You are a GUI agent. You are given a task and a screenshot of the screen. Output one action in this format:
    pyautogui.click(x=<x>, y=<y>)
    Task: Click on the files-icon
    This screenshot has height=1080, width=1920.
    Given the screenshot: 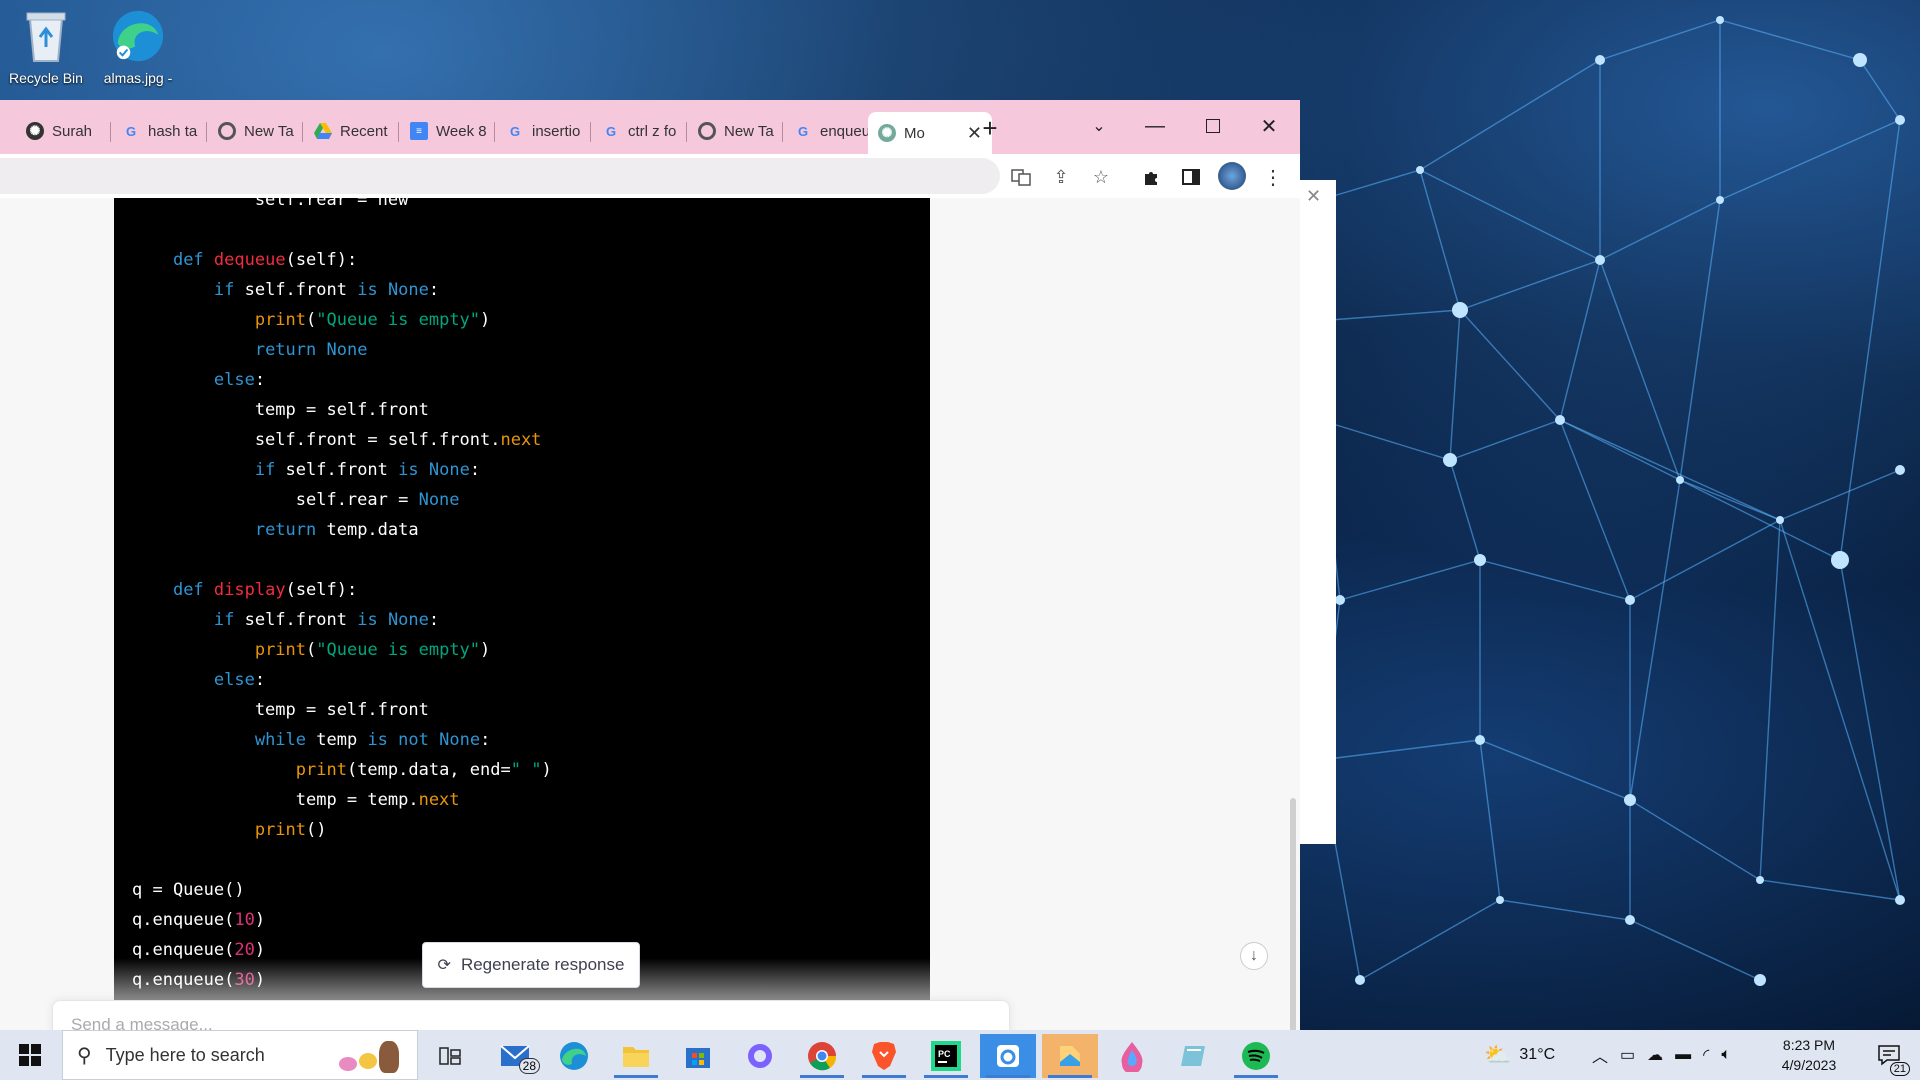 What is the action you would take?
    pyautogui.click(x=1070, y=1056)
    